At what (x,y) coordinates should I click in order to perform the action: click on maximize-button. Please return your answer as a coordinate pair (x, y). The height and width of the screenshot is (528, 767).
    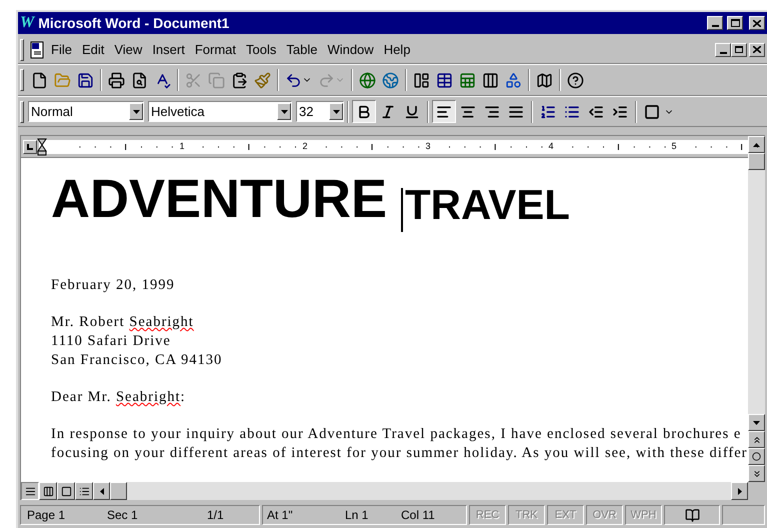
    Looking at the image, I should click on (735, 23).